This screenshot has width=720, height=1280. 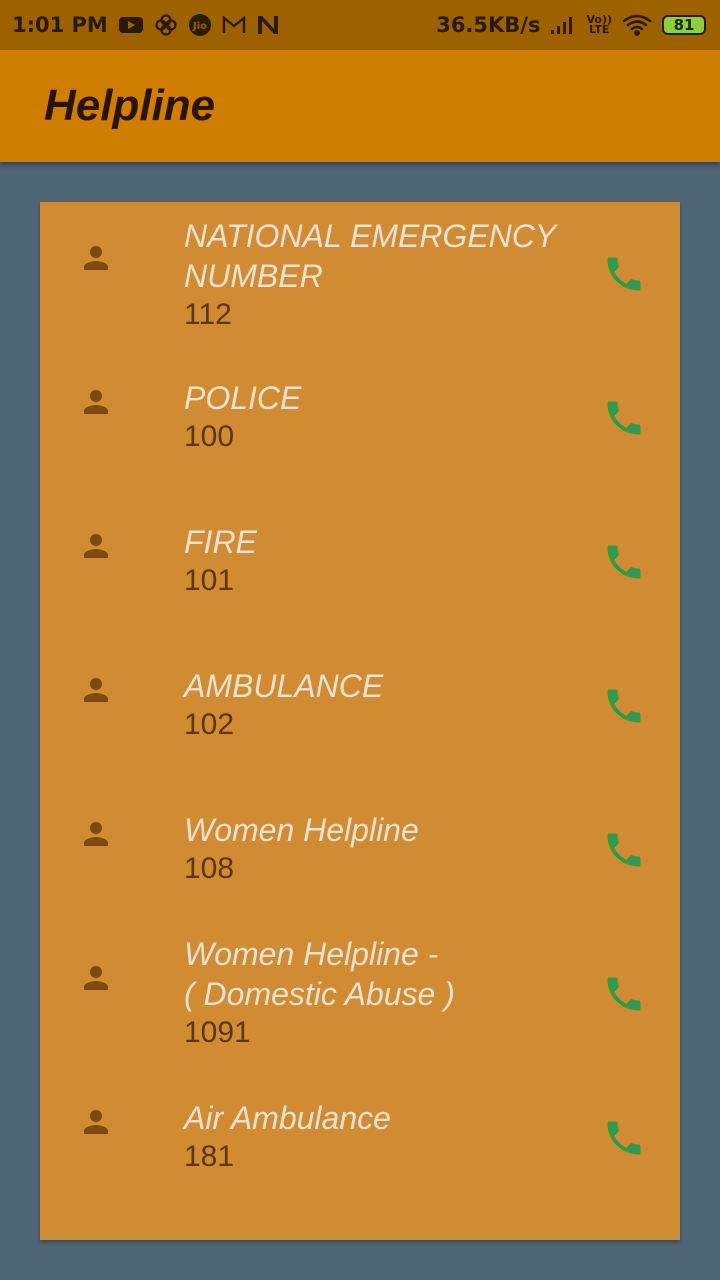 What do you see at coordinates (370, 256) in the screenshot?
I see `helpline-name: NATIONAL EMERGENCY NUMBER` at bounding box center [370, 256].